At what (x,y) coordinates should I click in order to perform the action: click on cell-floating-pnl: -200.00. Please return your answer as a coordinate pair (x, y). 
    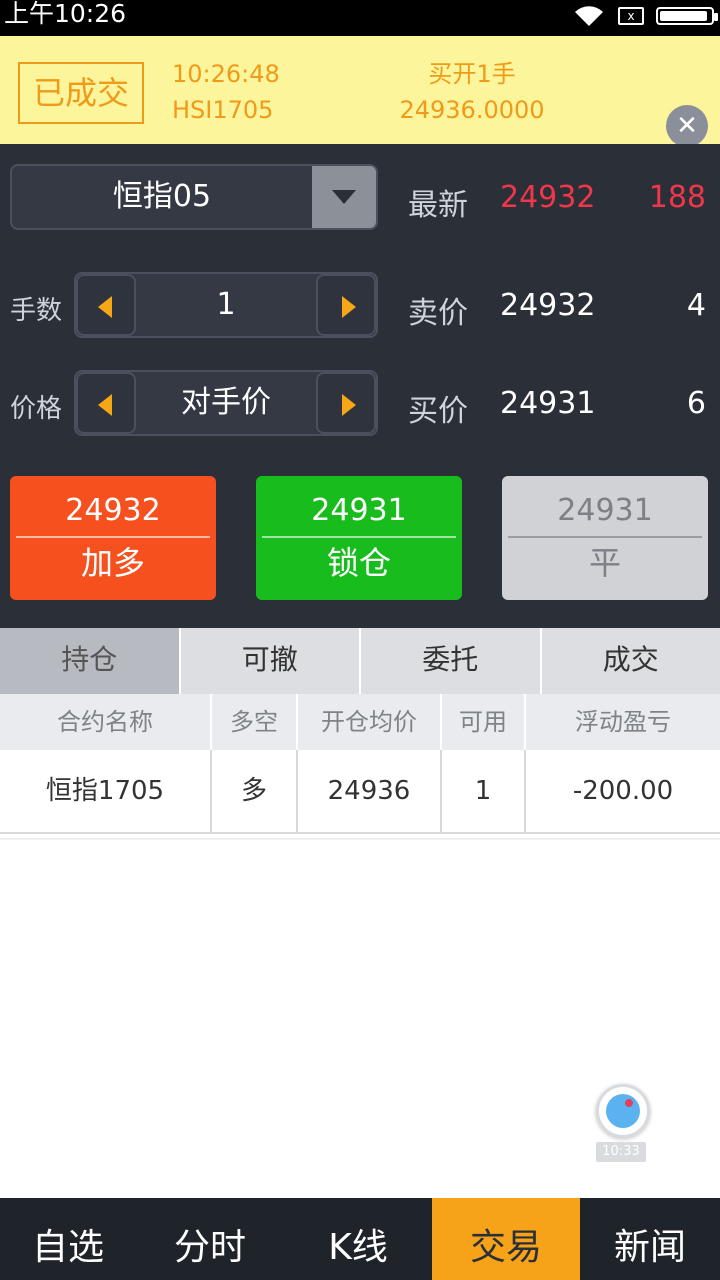
    Looking at the image, I should click on (623, 791).